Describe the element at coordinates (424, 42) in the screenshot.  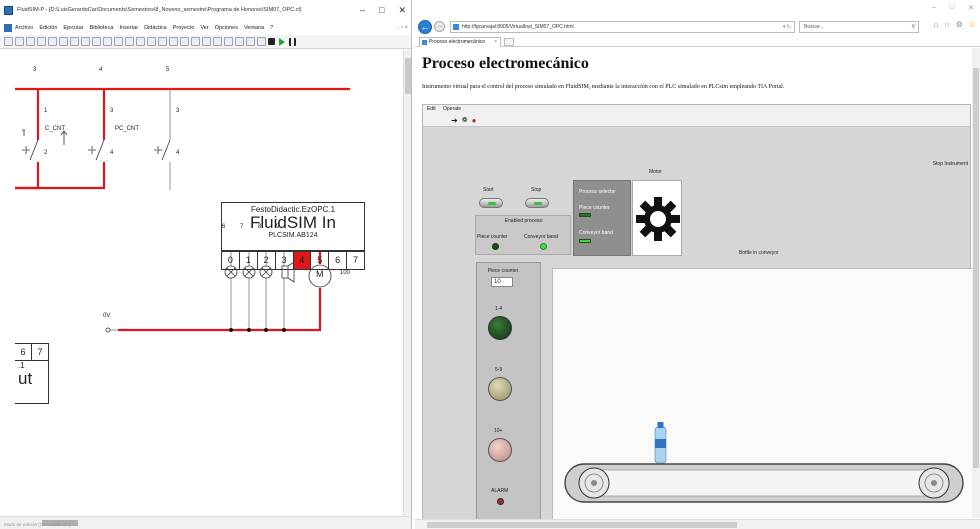
I see `tab-site-icon` at that location.